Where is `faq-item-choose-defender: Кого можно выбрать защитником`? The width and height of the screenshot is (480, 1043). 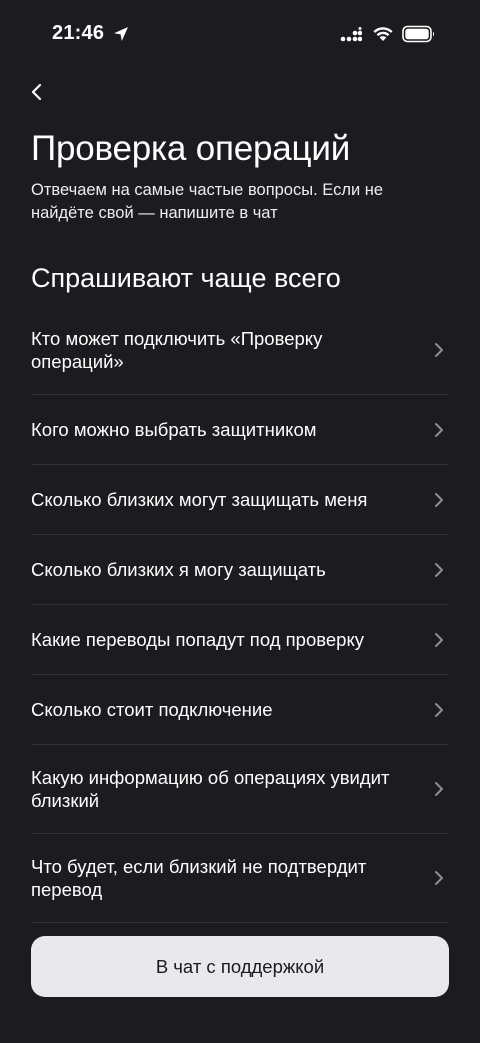 faq-item-choose-defender: Кого можно выбрать защитником is located at coordinates (240, 430).